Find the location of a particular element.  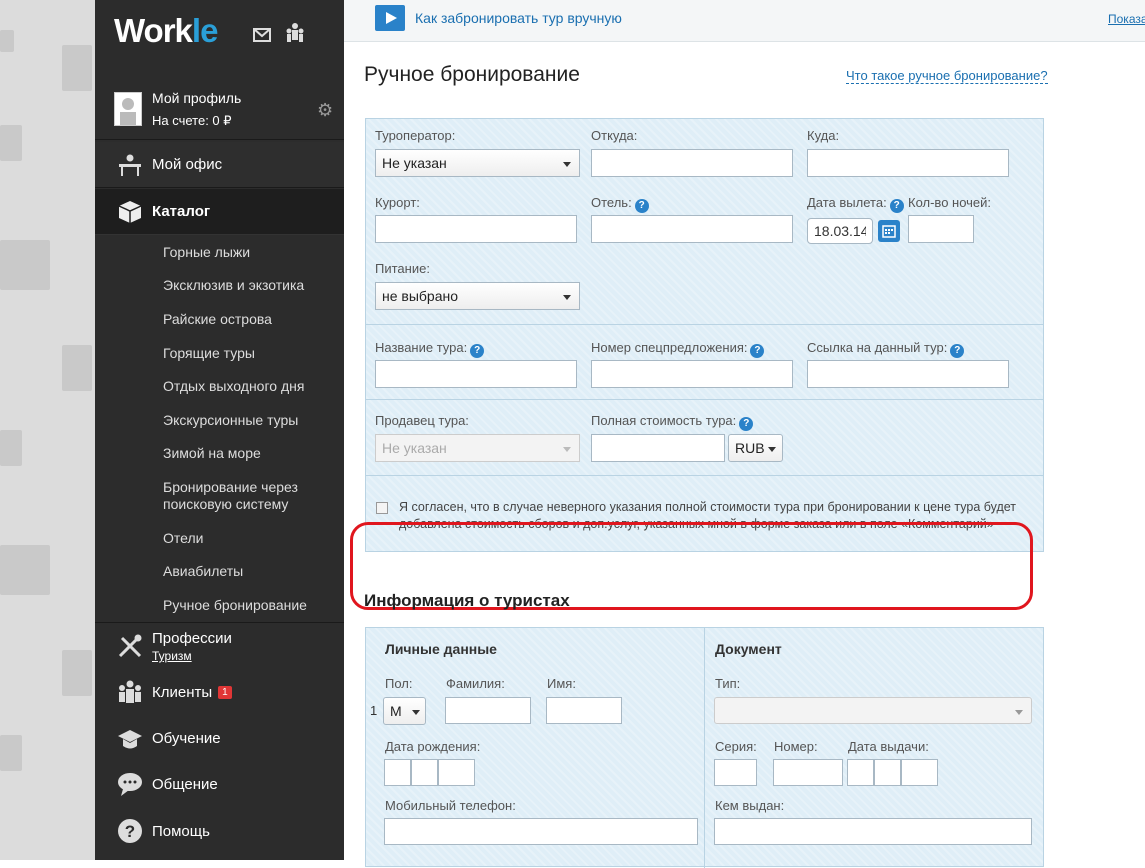

mobile-phone-input is located at coordinates (541, 831).